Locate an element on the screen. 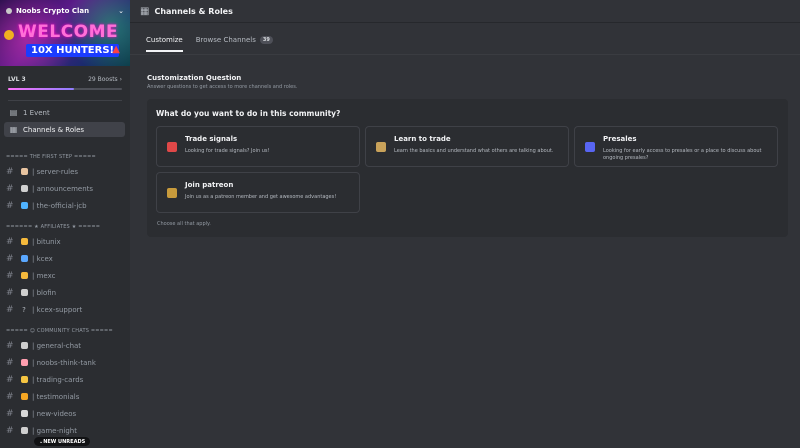 The height and width of the screenshot is (448, 800). channel-name: | kcex is located at coordinates (42, 259).